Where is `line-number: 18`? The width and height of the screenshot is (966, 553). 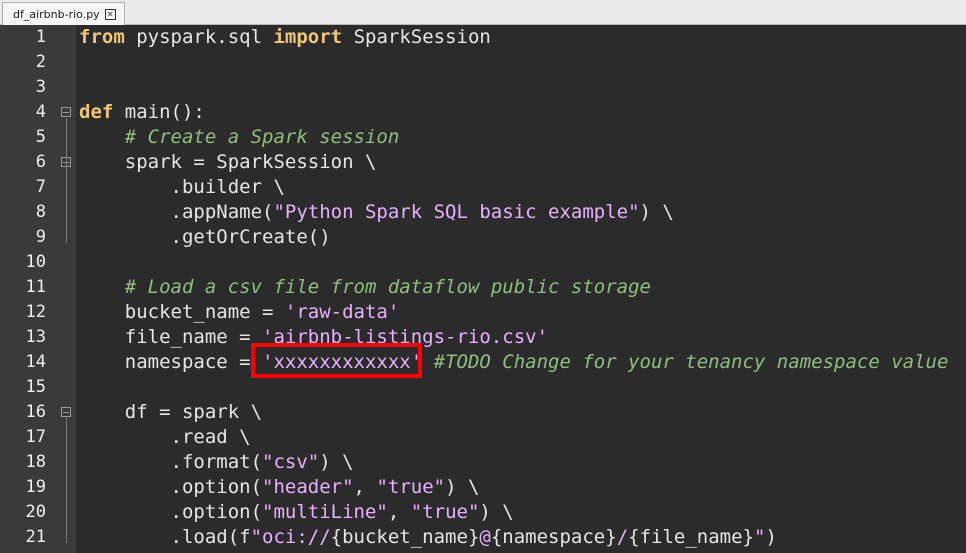 line-number: 18 is located at coordinates (35, 462).